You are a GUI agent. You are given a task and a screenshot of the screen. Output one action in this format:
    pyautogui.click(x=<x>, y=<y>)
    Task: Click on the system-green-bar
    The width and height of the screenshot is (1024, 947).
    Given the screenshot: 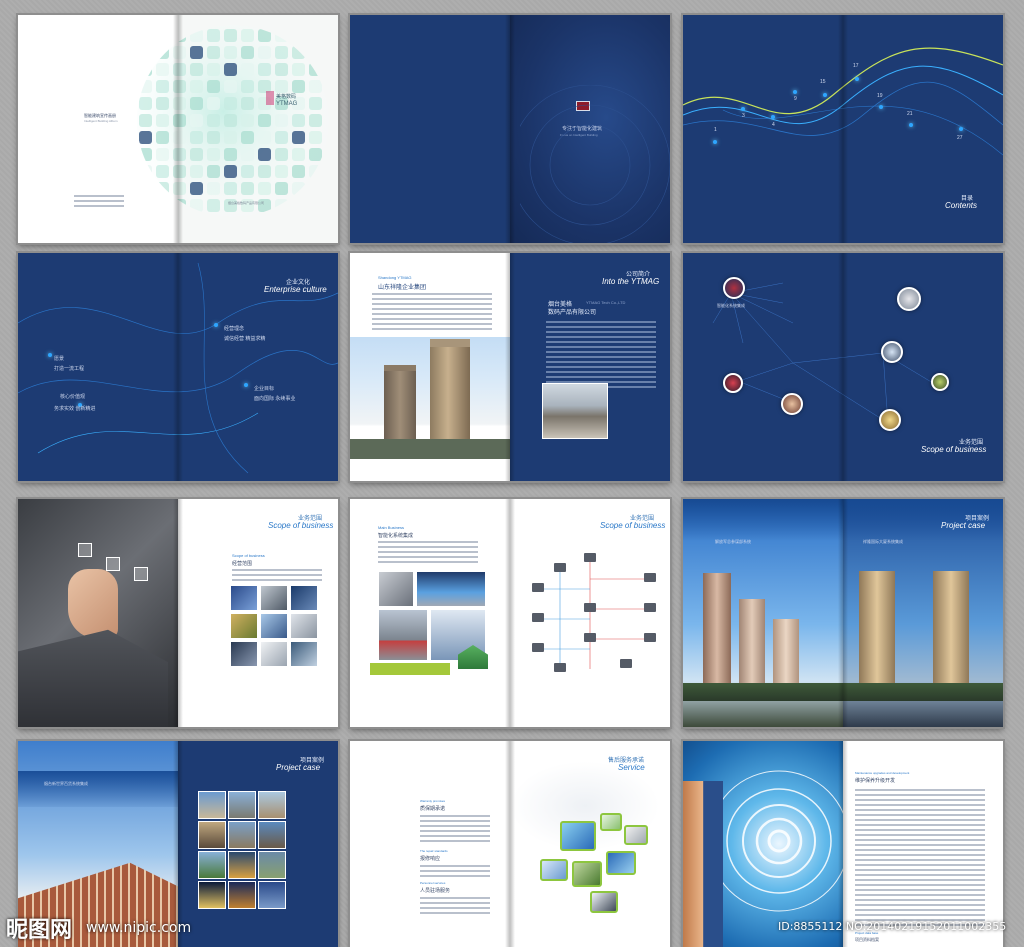 What is the action you would take?
    pyautogui.click(x=410, y=669)
    